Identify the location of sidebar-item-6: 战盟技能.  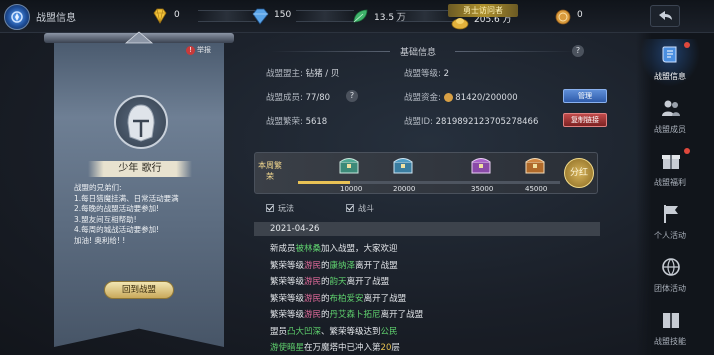
(670, 328).